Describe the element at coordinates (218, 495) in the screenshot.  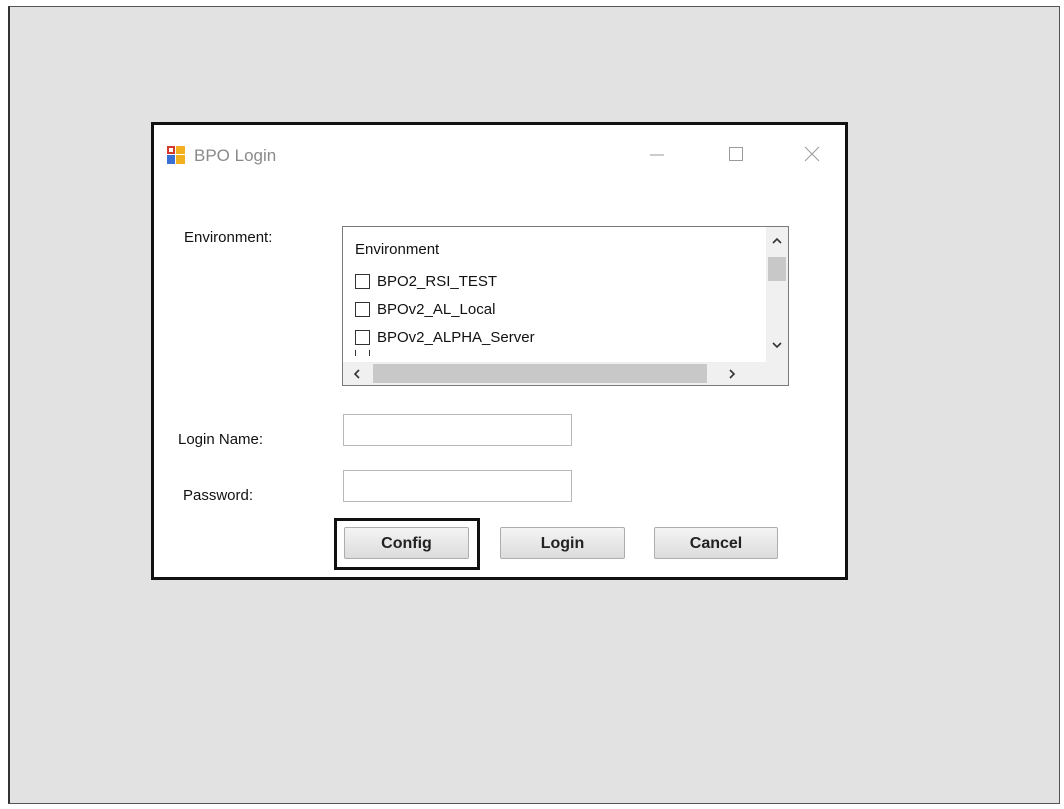
I see `password-label: Password:` at that location.